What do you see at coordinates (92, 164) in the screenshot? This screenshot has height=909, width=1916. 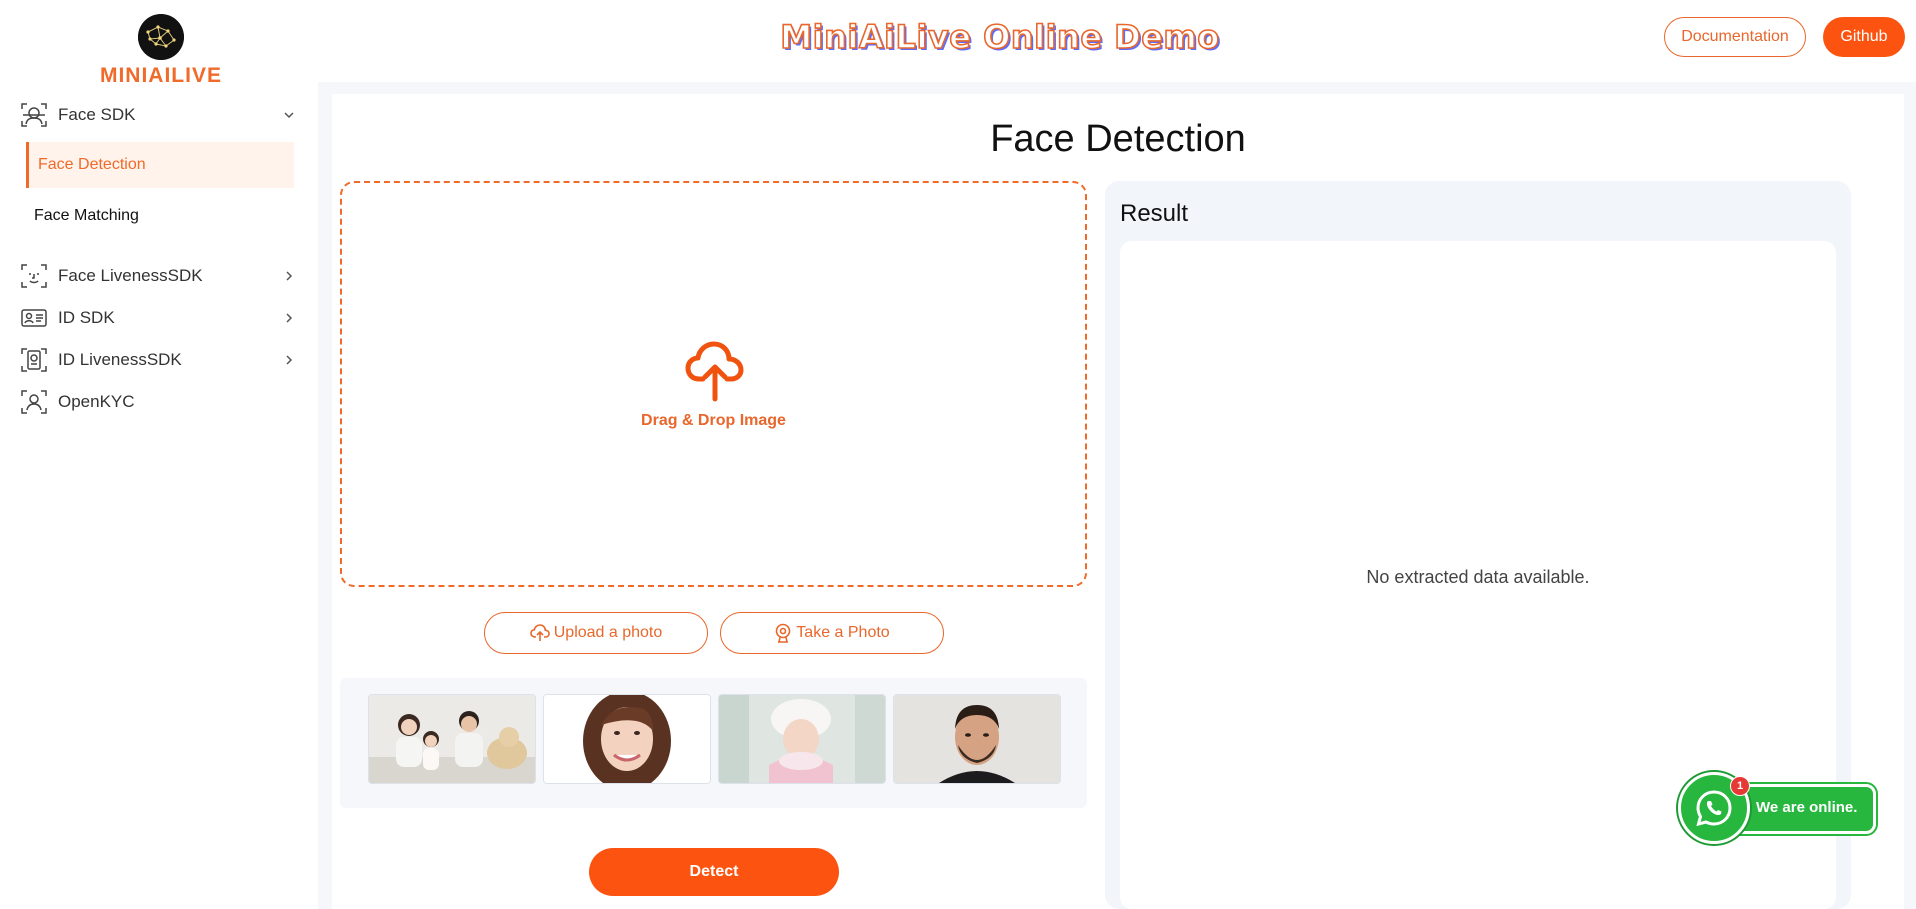 I see `sidebar-item-label: Face Detection` at bounding box center [92, 164].